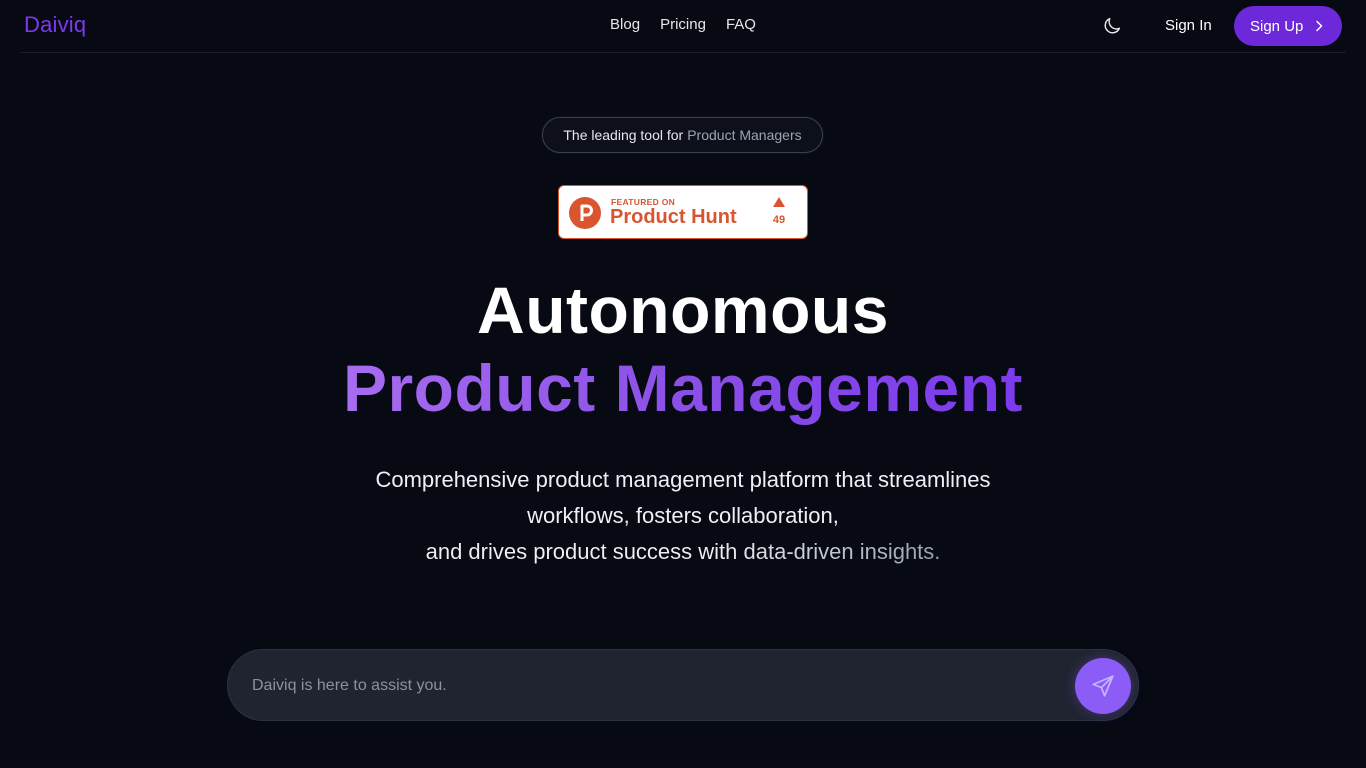 This screenshot has width=1366, height=768. I want to click on hero-title-line-2: Product Management, so click(683, 388).